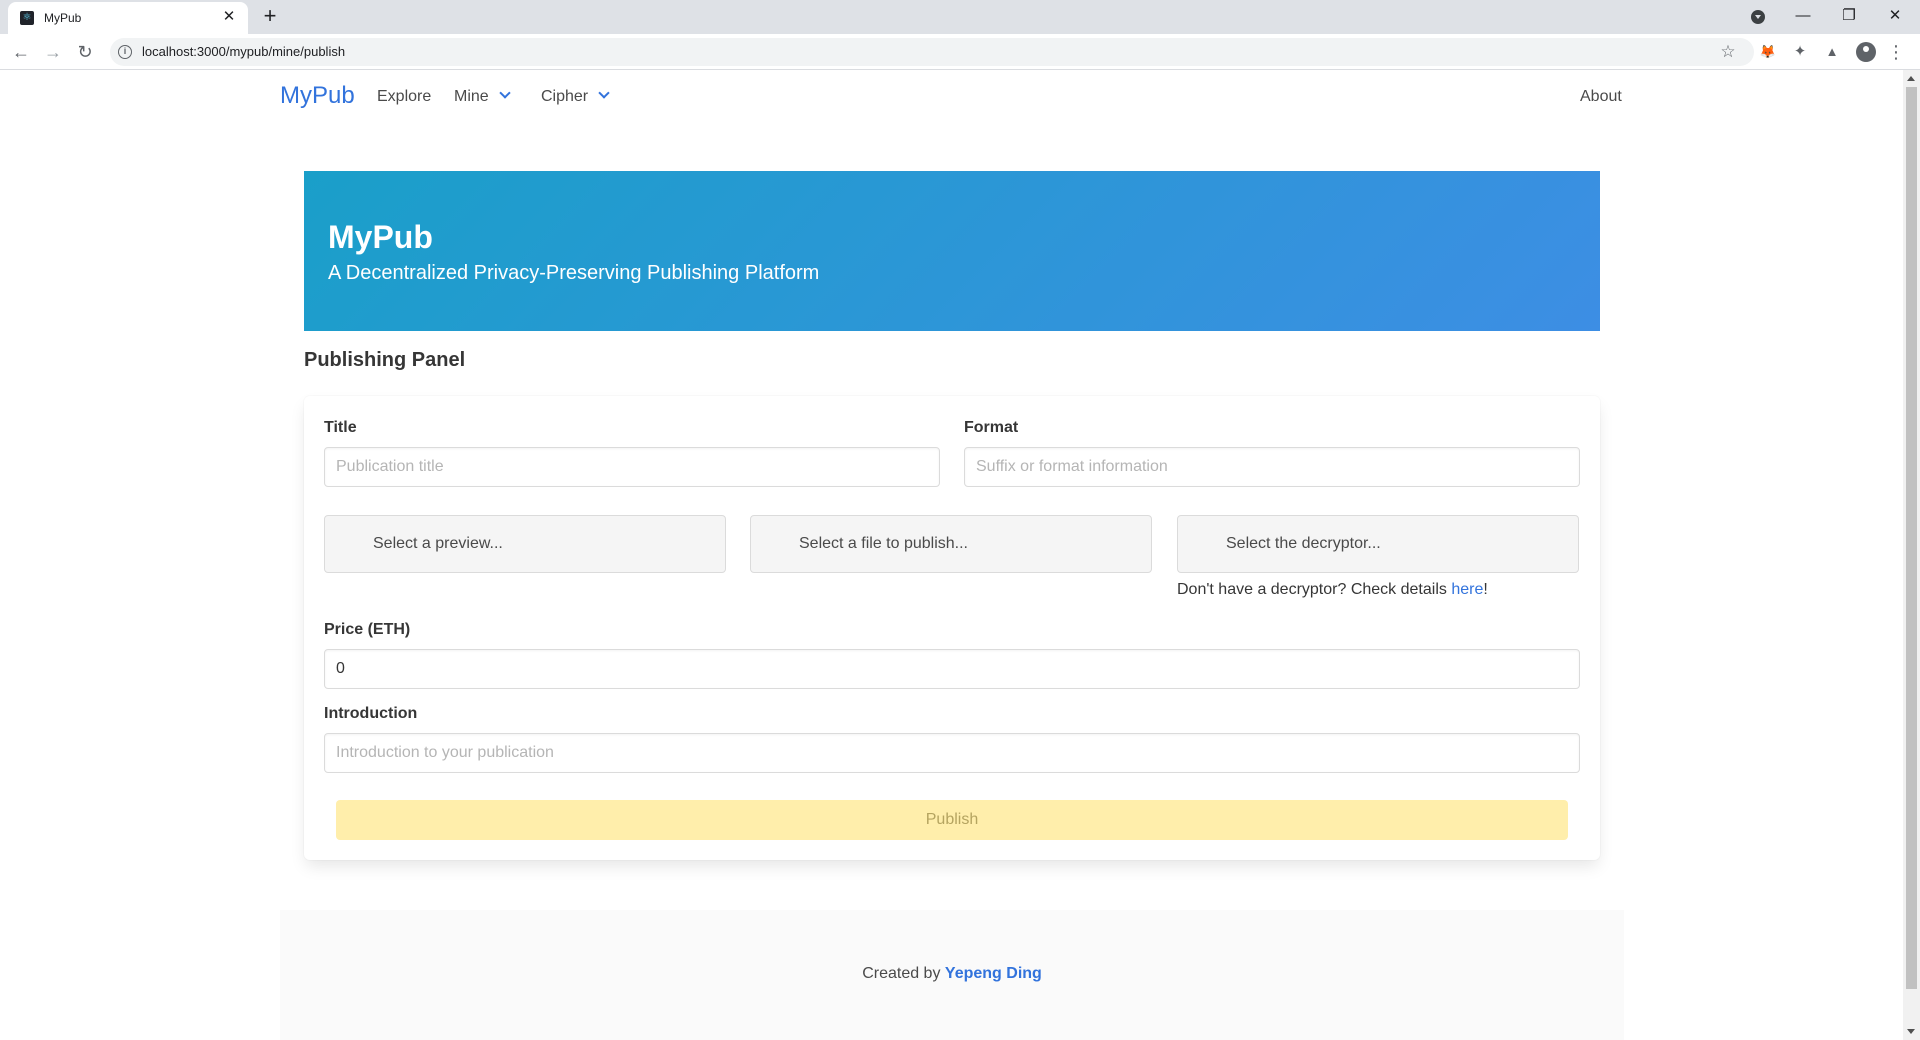  I want to click on introduction-input, so click(952, 753).